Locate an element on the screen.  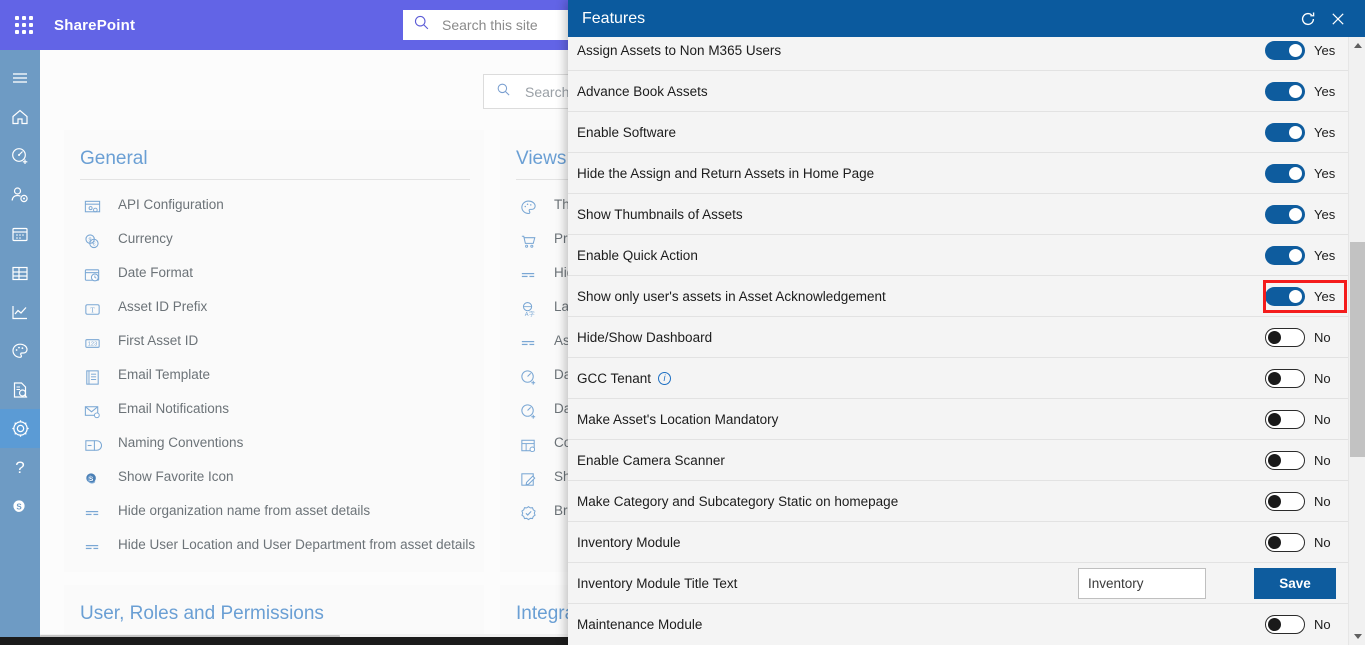
option-api-configuration: API Configuration is located at coordinates (282, 207).